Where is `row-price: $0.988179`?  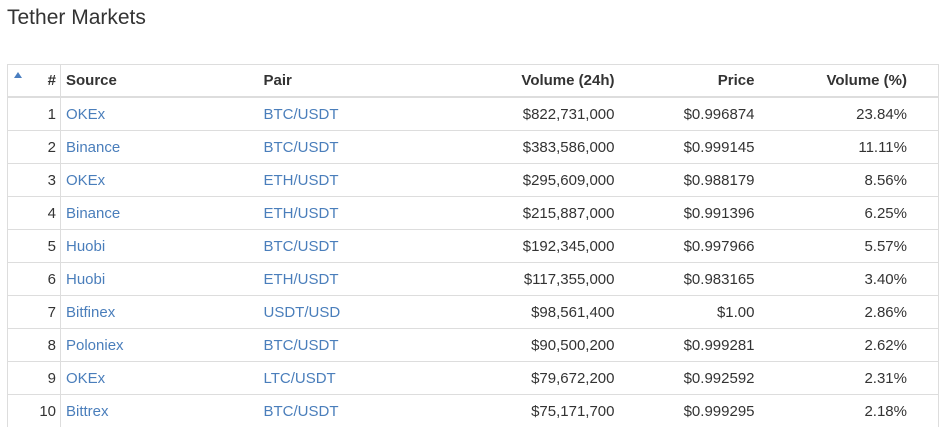 row-price: $0.988179 is located at coordinates (684, 180).